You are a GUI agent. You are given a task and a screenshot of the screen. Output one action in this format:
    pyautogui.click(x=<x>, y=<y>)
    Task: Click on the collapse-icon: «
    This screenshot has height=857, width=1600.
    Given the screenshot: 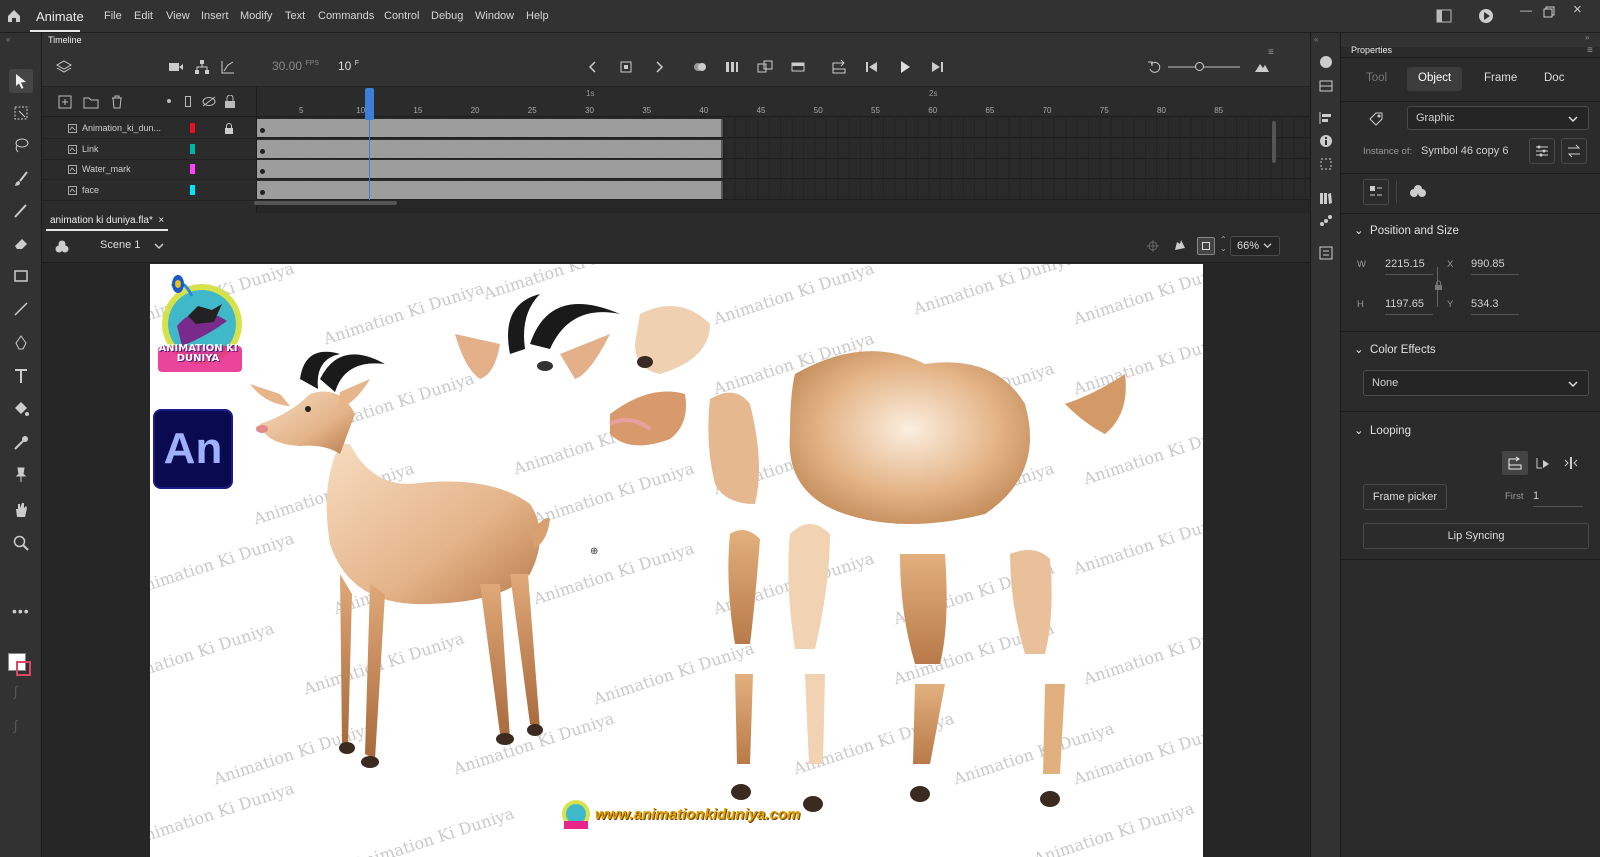 What is the action you would take?
    pyautogui.click(x=8, y=39)
    